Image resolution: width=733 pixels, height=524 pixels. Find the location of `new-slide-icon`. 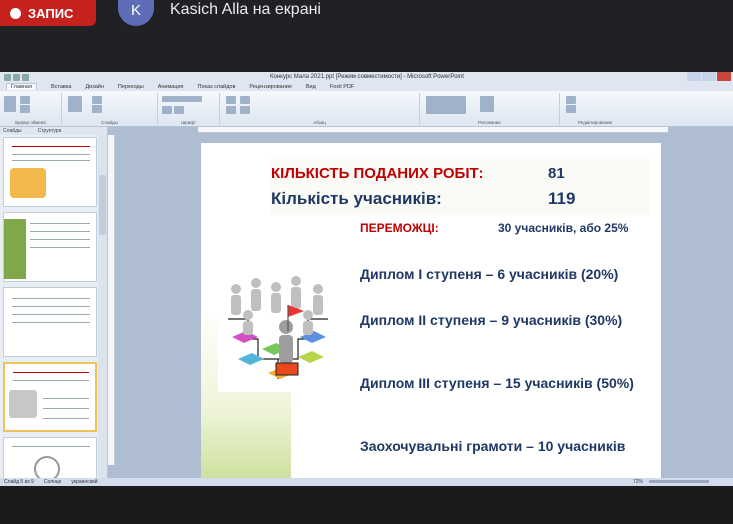

new-slide-icon is located at coordinates (75, 104).